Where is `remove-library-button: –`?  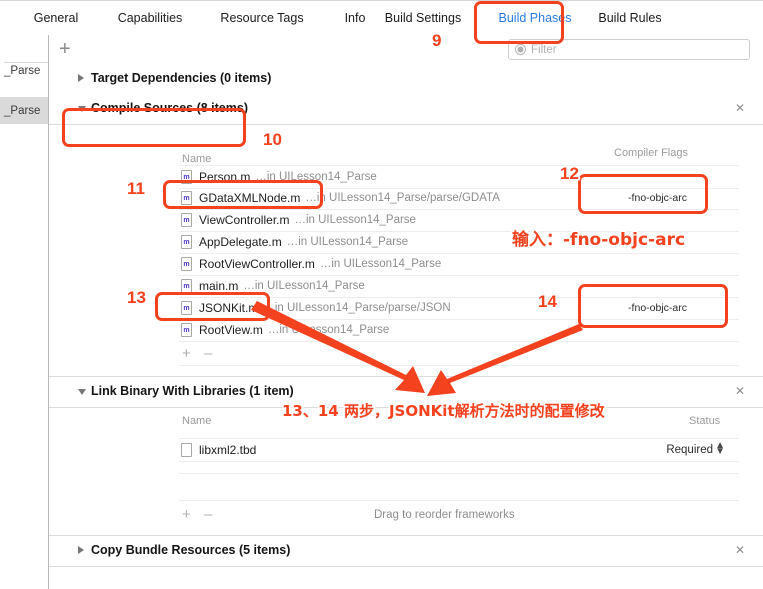 remove-library-button: – is located at coordinates (208, 514).